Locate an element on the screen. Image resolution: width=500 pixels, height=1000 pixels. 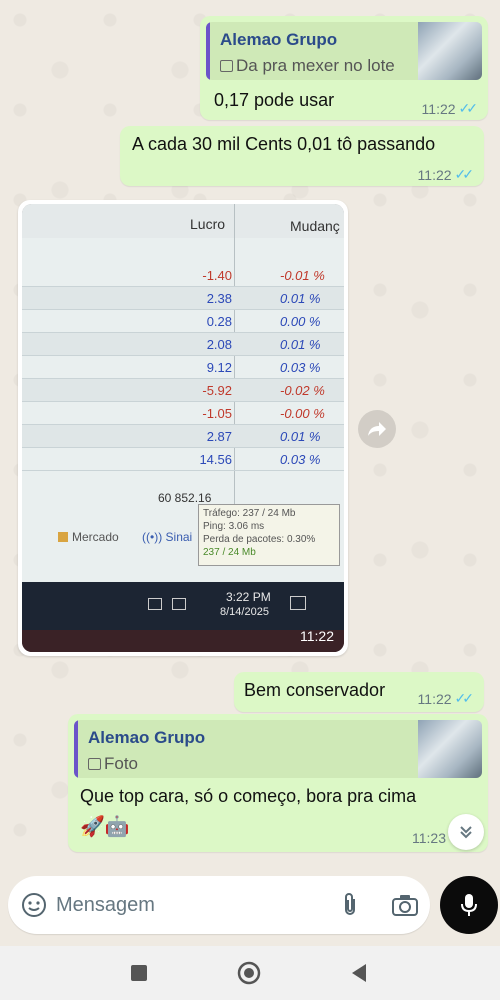
photo-cell-lucro: 2.87 is located at coordinates (219, 436).